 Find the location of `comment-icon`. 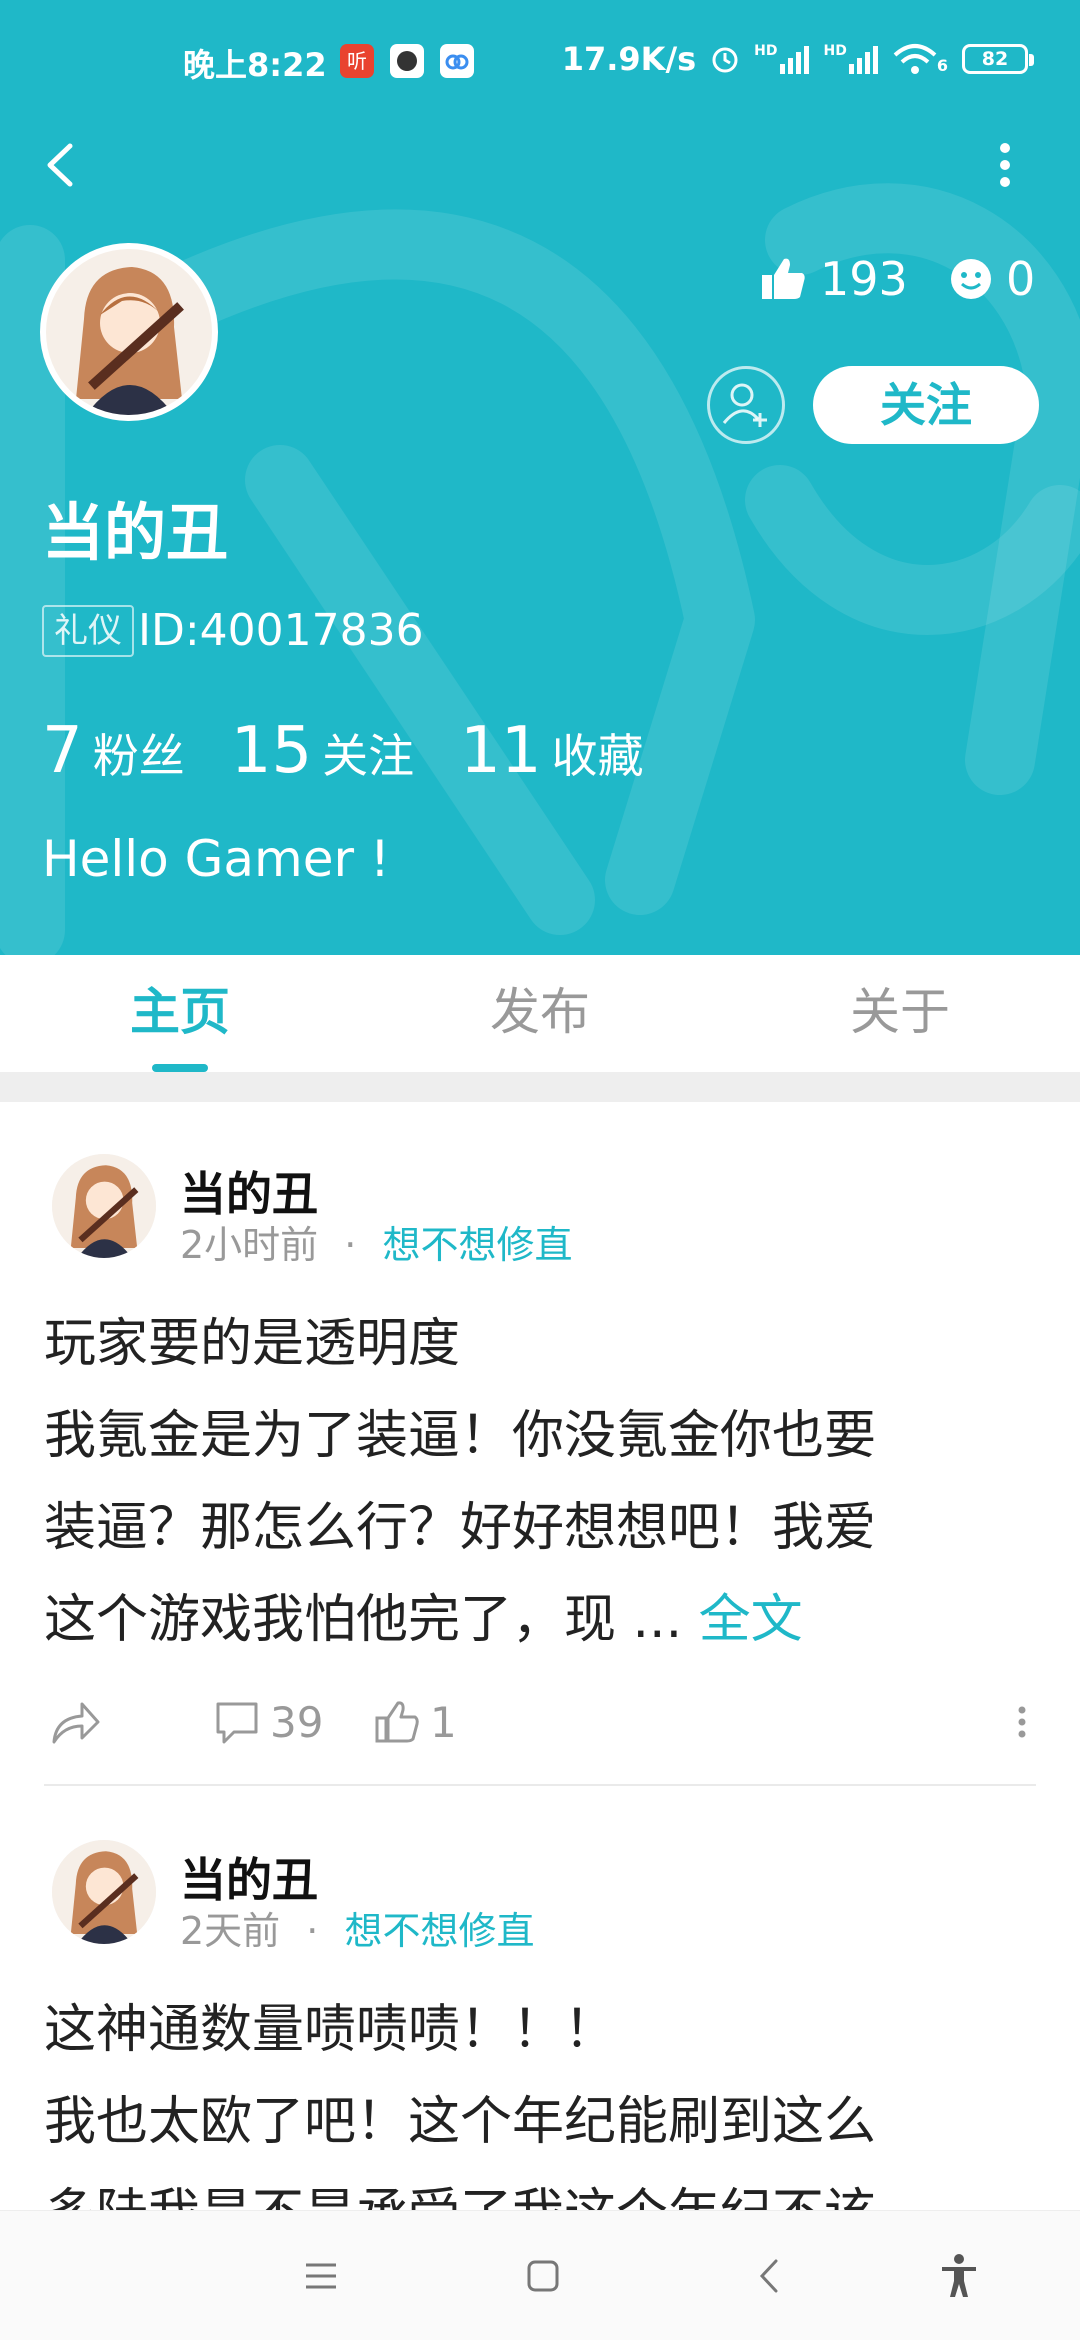

comment-icon is located at coordinates (237, 1723).